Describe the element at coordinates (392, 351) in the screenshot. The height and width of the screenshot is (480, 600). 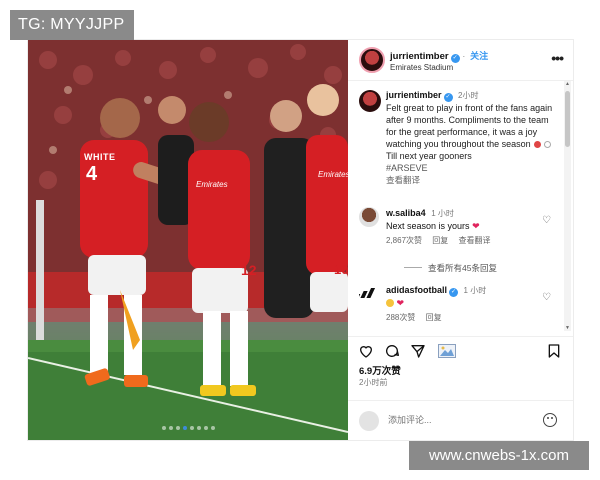
I see `comment-bubble-icon` at that location.